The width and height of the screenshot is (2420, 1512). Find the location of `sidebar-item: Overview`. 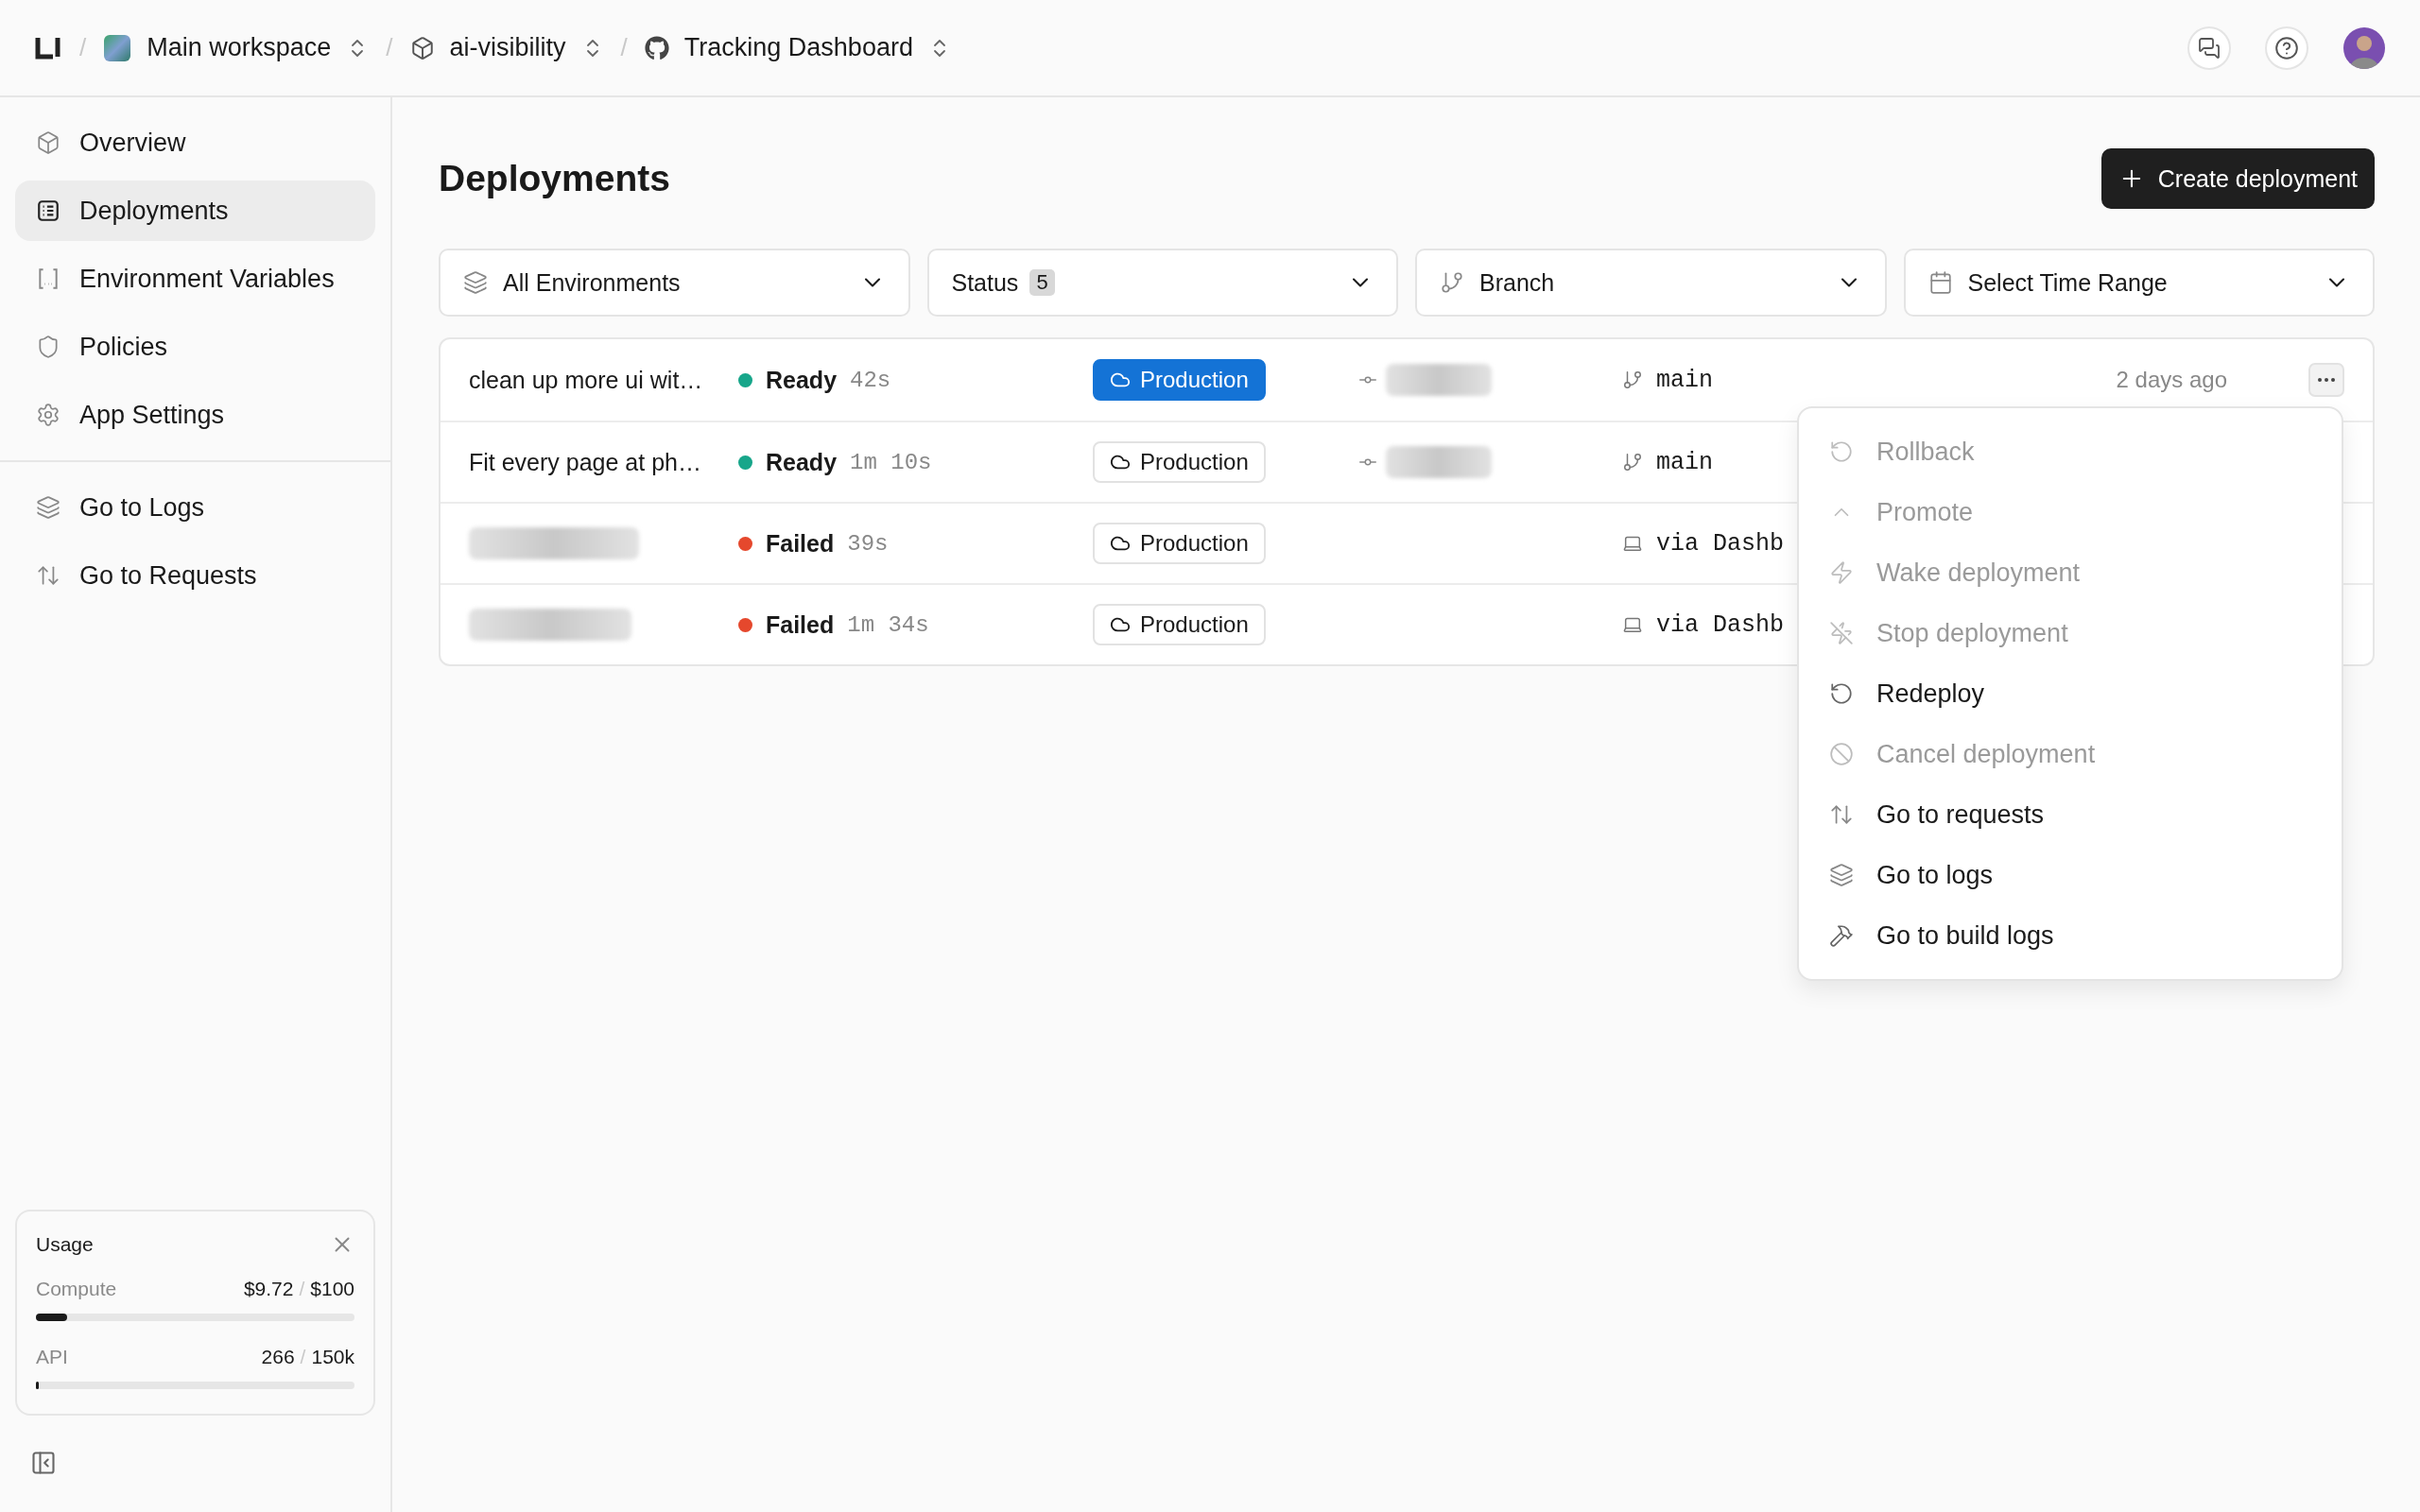

sidebar-item: Overview is located at coordinates (195, 142).